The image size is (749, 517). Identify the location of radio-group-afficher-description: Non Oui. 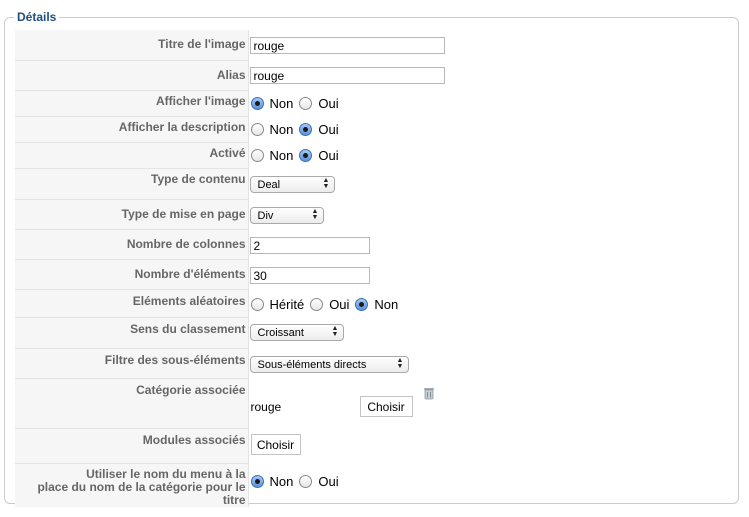
(297, 129).